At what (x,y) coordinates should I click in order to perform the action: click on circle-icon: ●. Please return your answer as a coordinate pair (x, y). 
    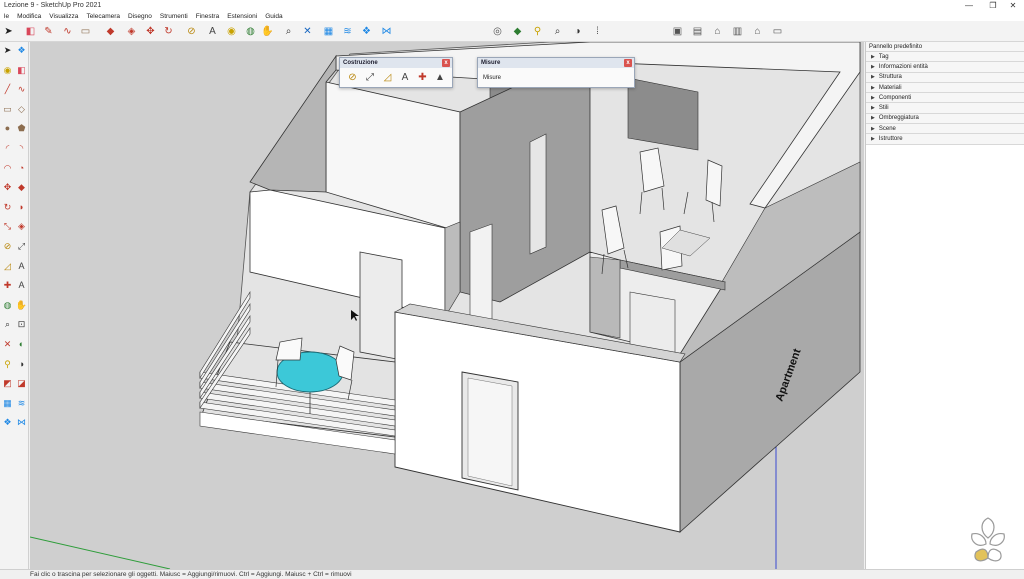
    Looking at the image, I should click on (7, 128).